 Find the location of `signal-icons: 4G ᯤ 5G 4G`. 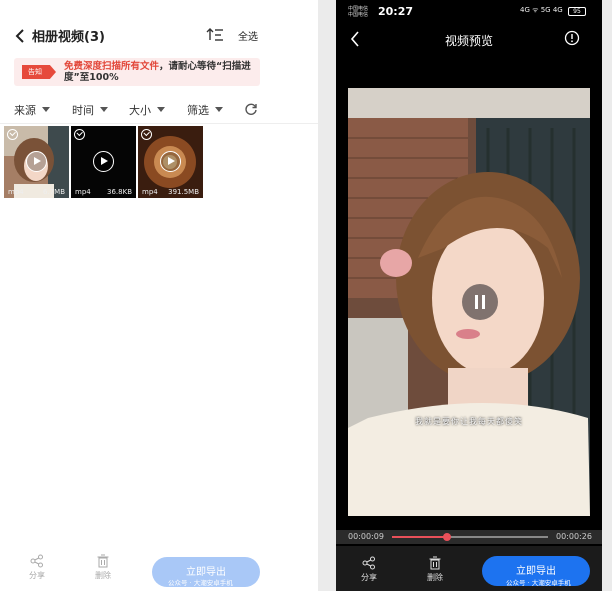

signal-icons: 4G ᯤ 5G 4G is located at coordinates (541, 10).